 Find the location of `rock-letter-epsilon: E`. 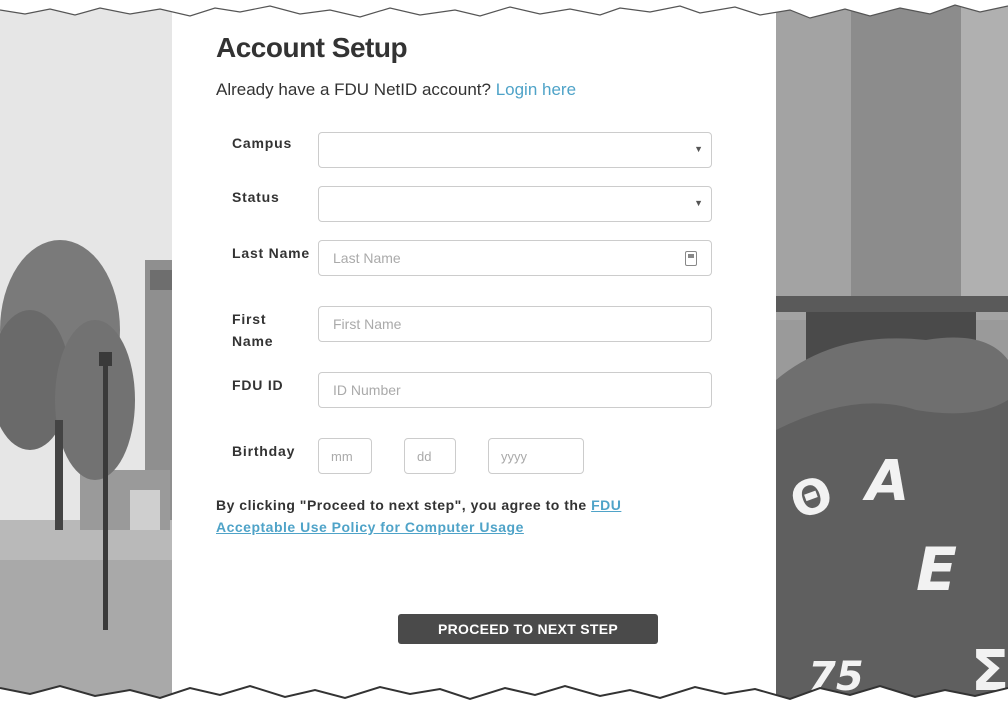

rock-letter-epsilon: E is located at coordinates (936, 570).